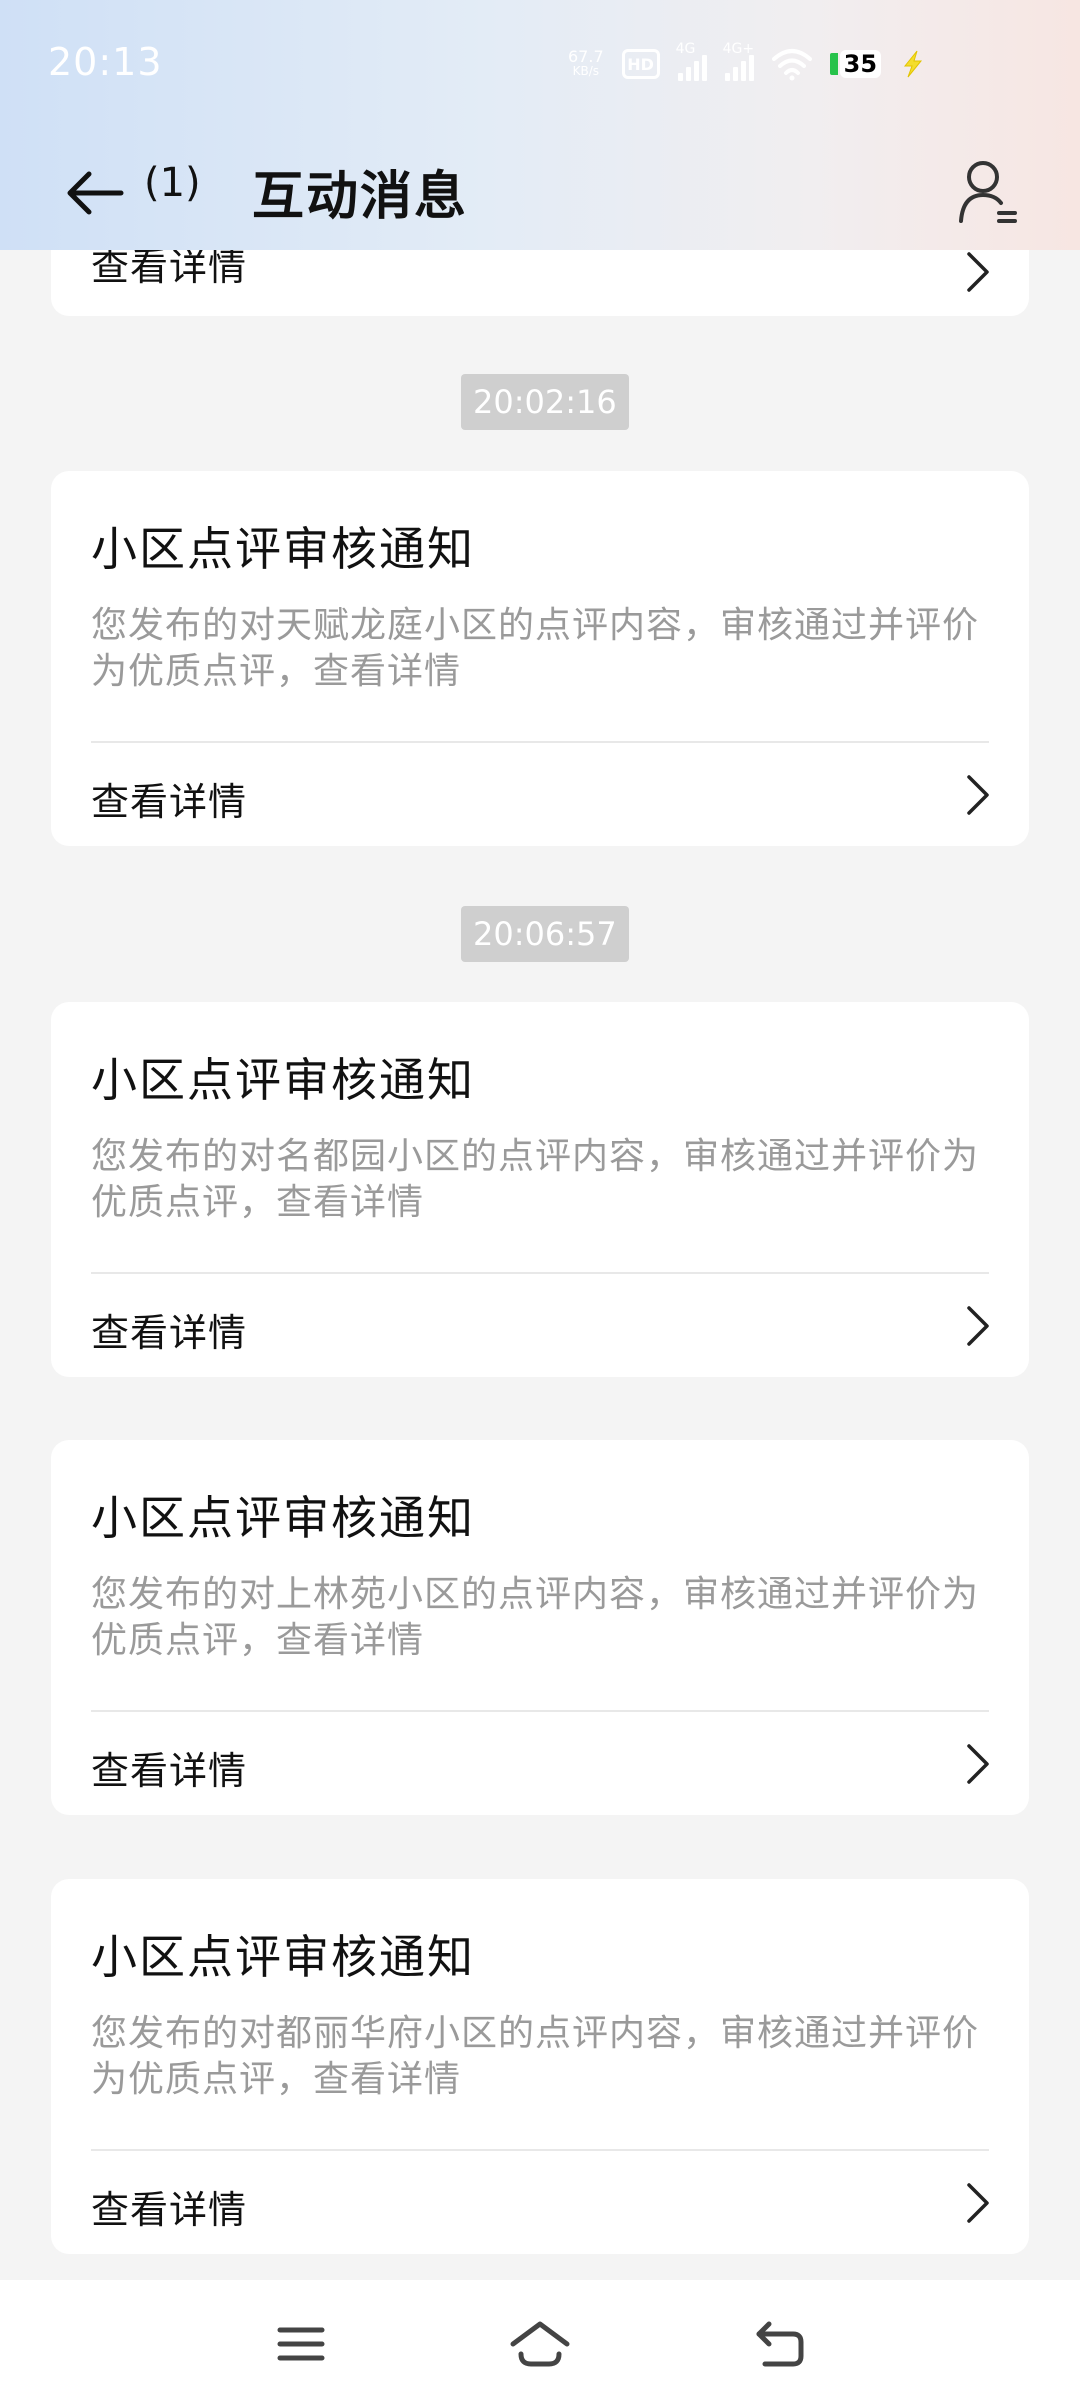 The image size is (1080, 2408). I want to click on network-speed-value: 67.7, so click(586, 56).